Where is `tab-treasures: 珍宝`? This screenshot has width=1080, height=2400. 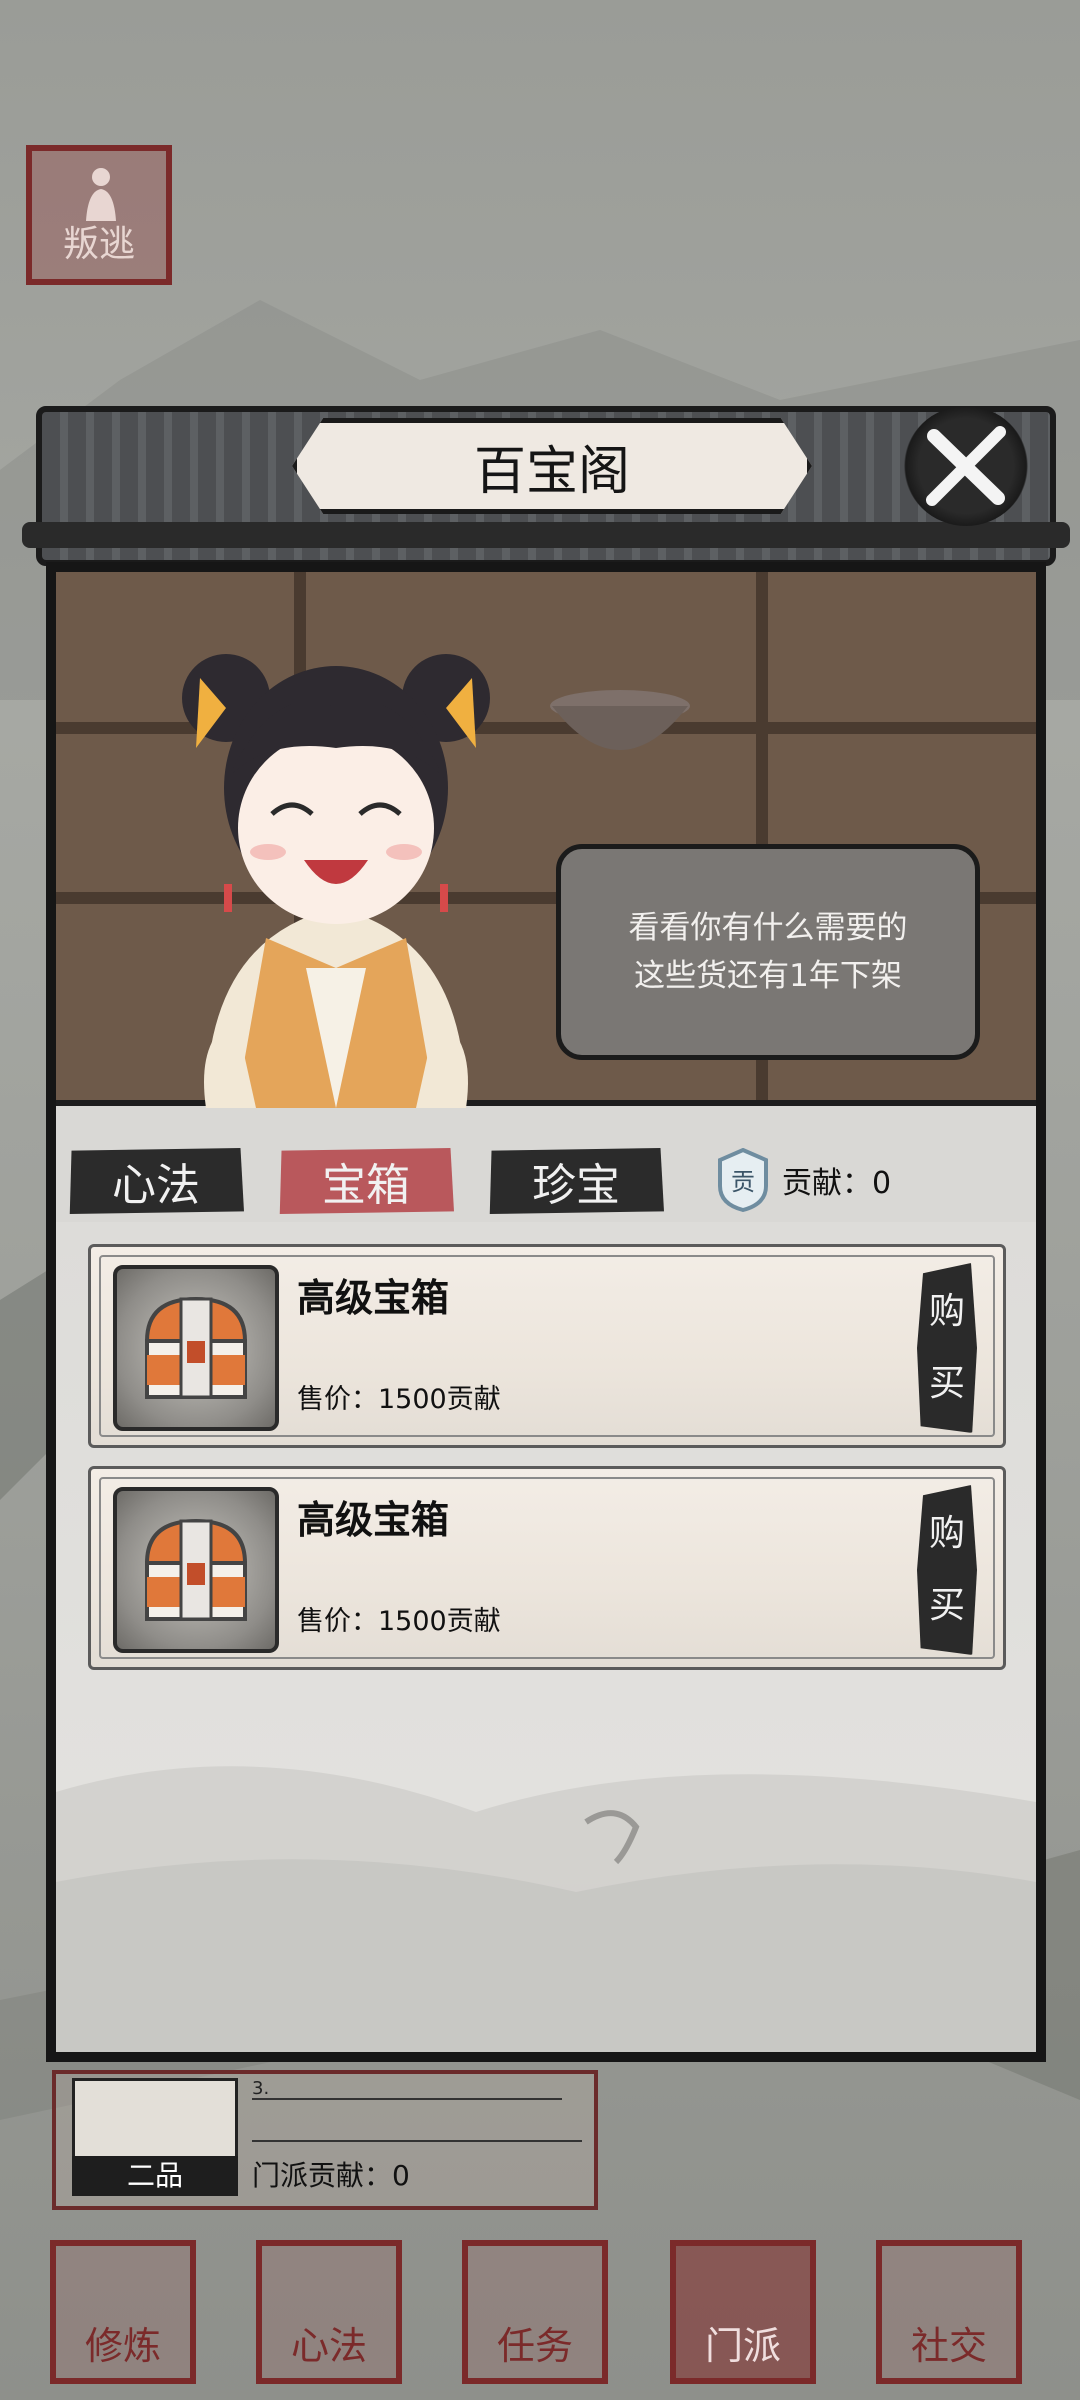
tab-treasures: 珍宝 is located at coordinates (576, 1181).